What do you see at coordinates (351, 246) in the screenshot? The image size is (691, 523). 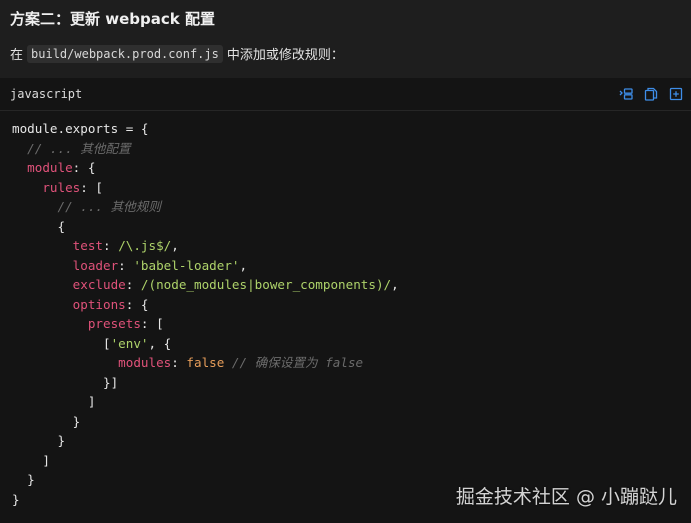 I see `code-line: test: /\.js$/,` at bounding box center [351, 246].